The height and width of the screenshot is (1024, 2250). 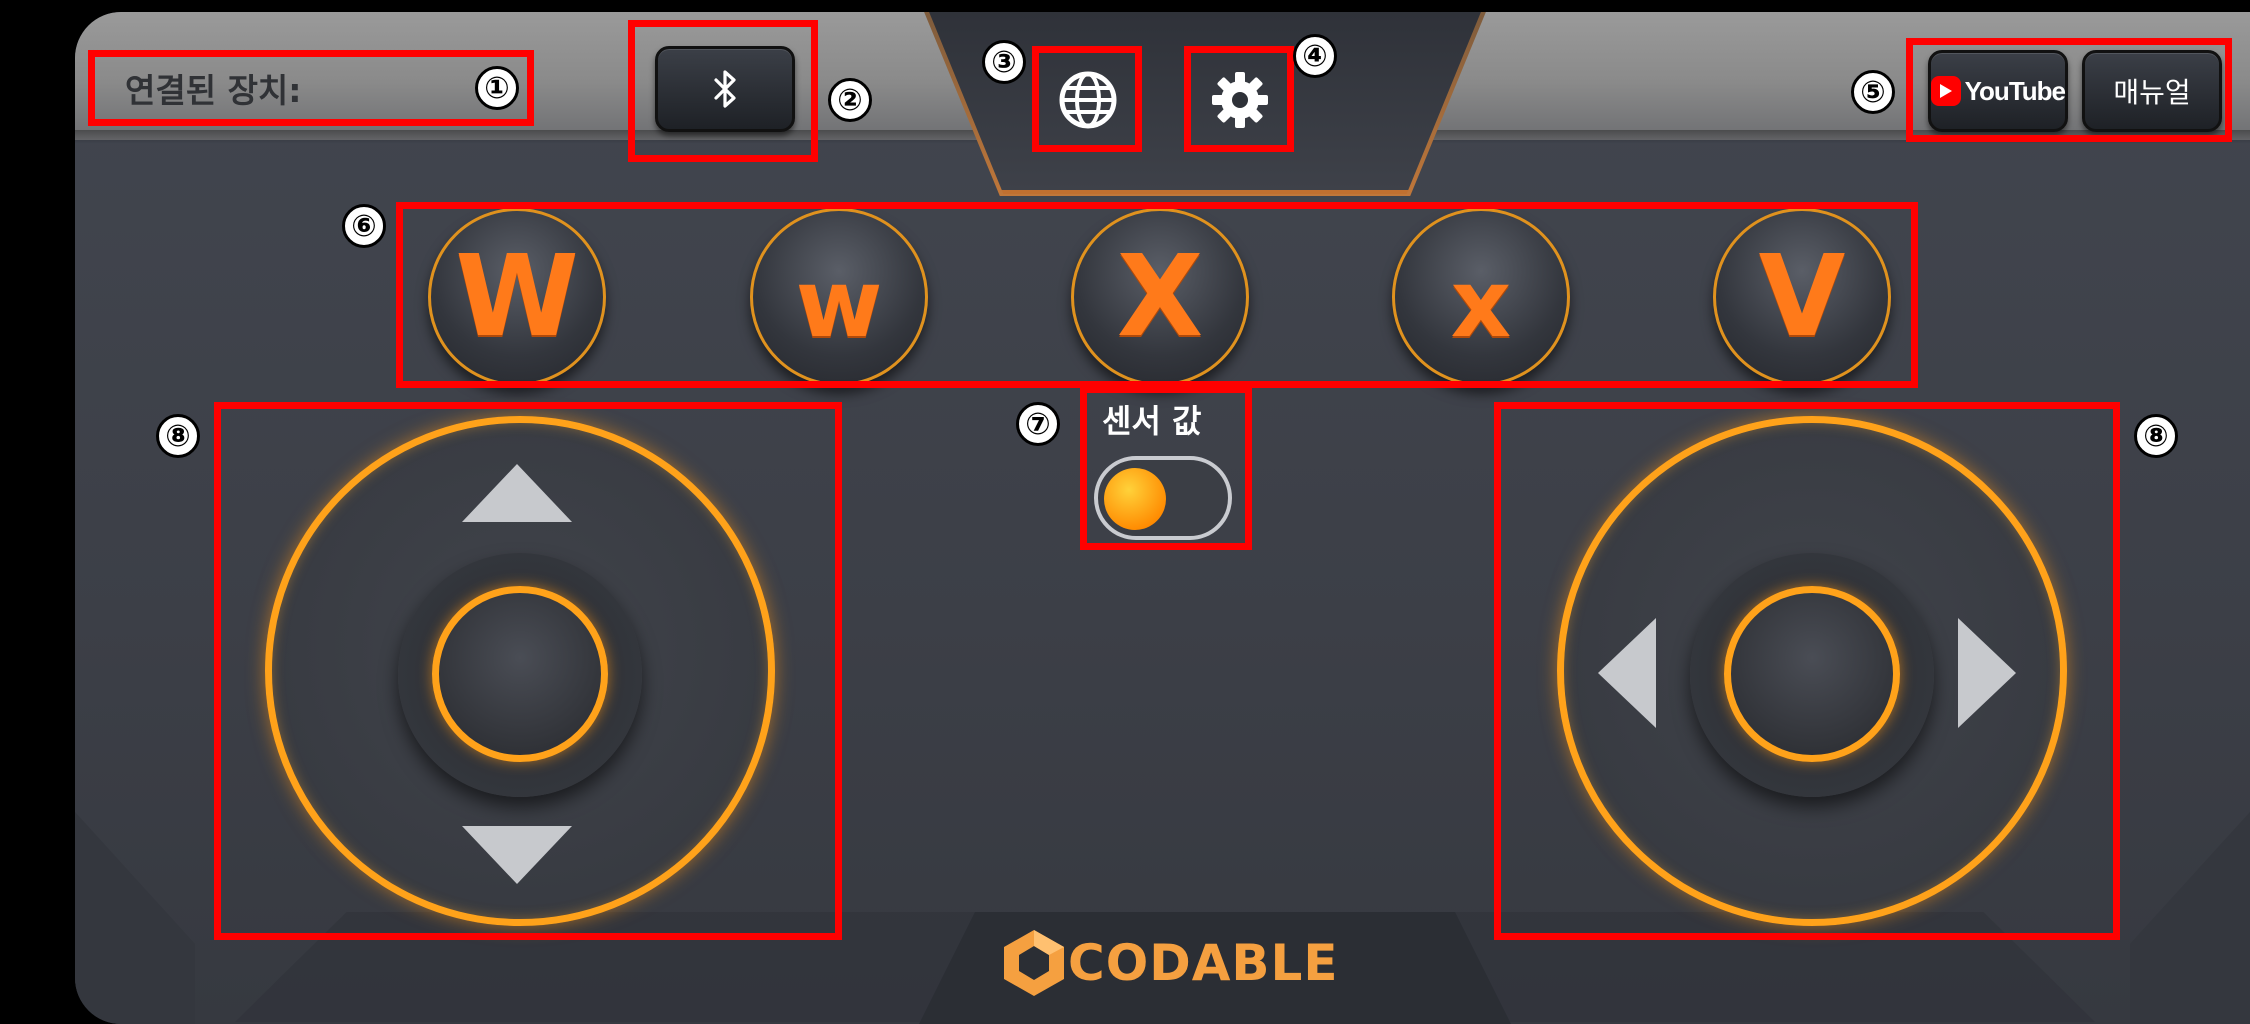 What do you see at coordinates (1034, 963) in the screenshot?
I see `codable-hexagon-icon` at bounding box center [1034, 963].